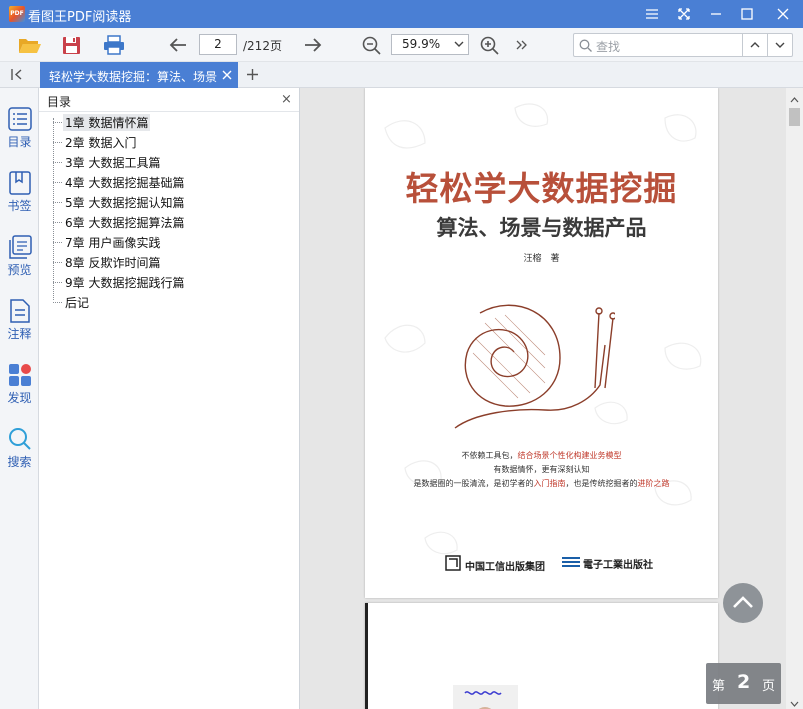 The image size is (803, 709). What do you see at coordinates (30, 45) in the screenshot?
I see `open-folder-icon` at bounding box center [30, 45].